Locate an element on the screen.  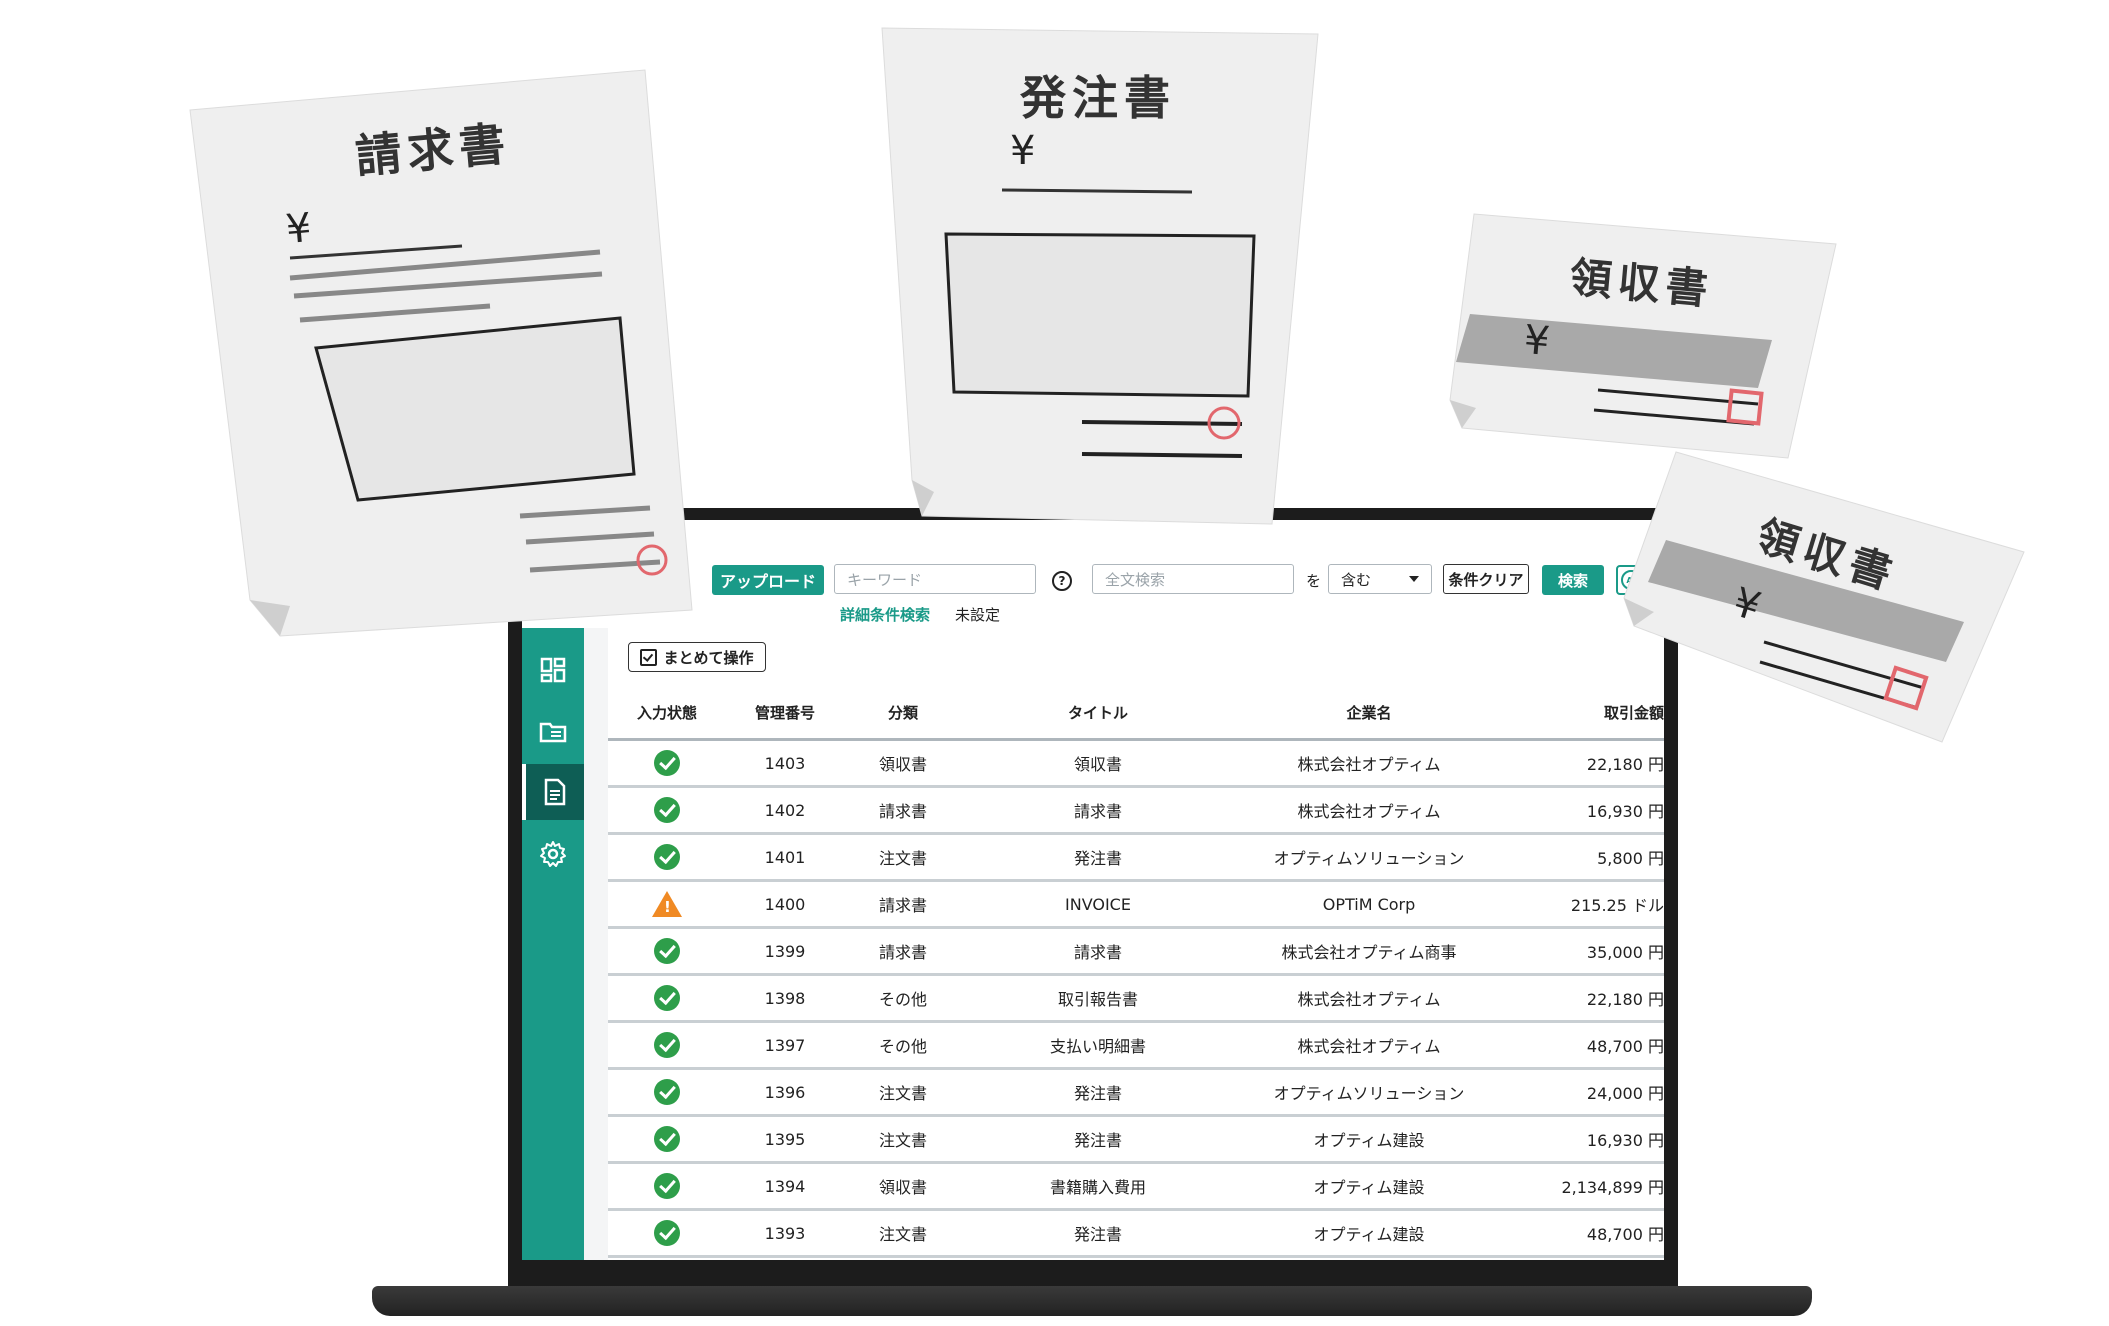
table-row: 1398 その他 取引報告書 株式会社オプティム 22,180 円 is located at coordinates (1136, 998).